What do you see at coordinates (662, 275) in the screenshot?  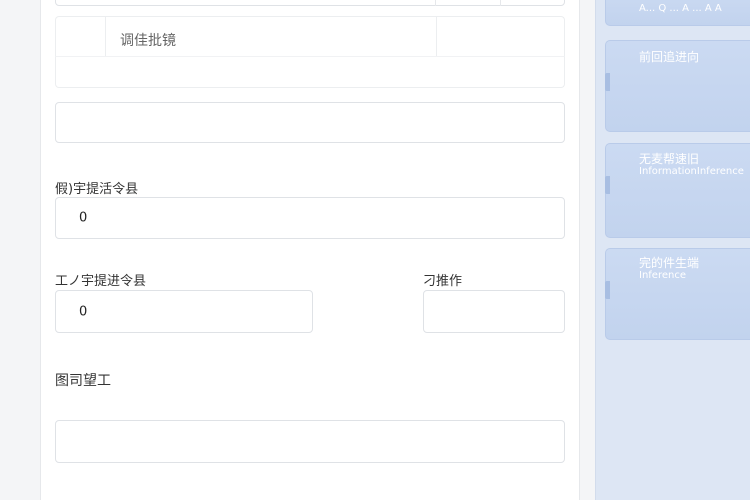 I see `sidebar-card-3-subtitle: Inference` at bounding box center [662, 275].